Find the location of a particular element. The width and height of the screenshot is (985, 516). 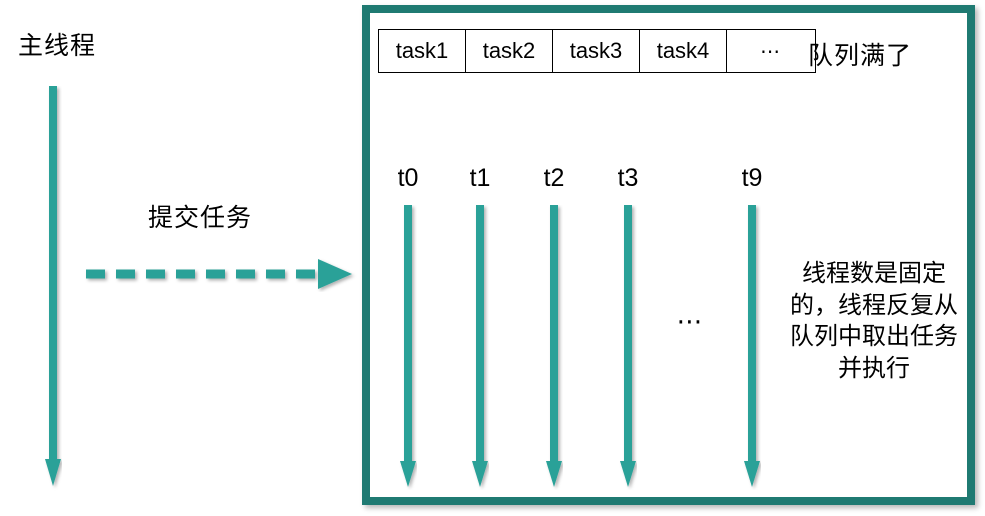

thread-label-t3: t3 is located at coordinates (628, 178).